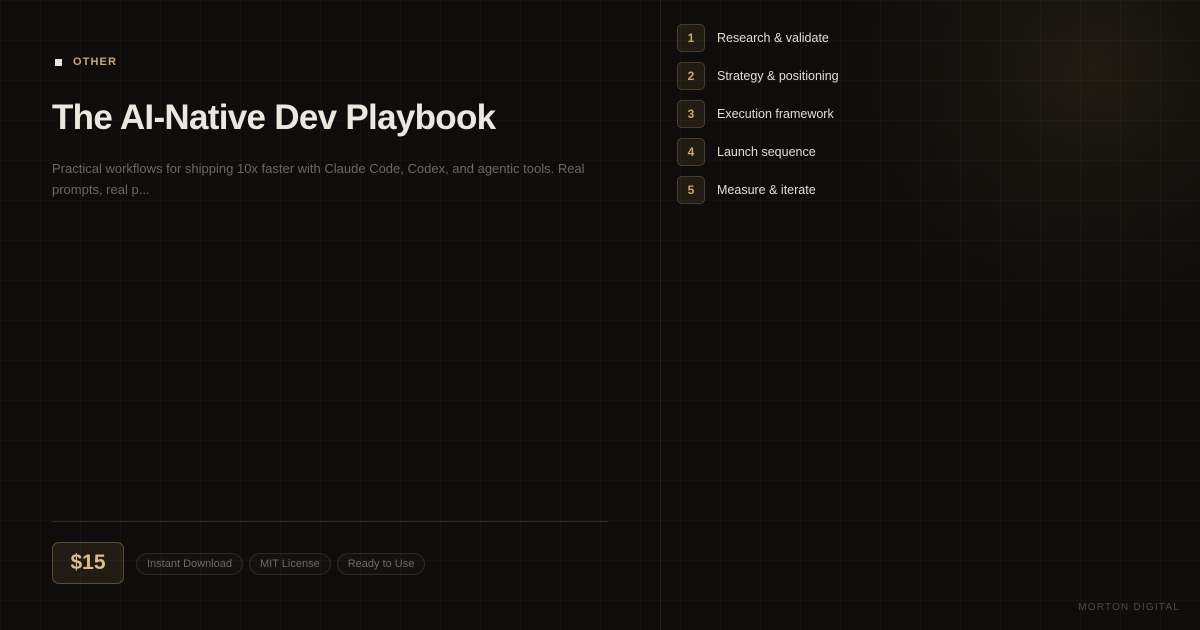 This screenshot has width=1200, height=630. I want to click on step-label: Launch sequence, so click(766, 152).